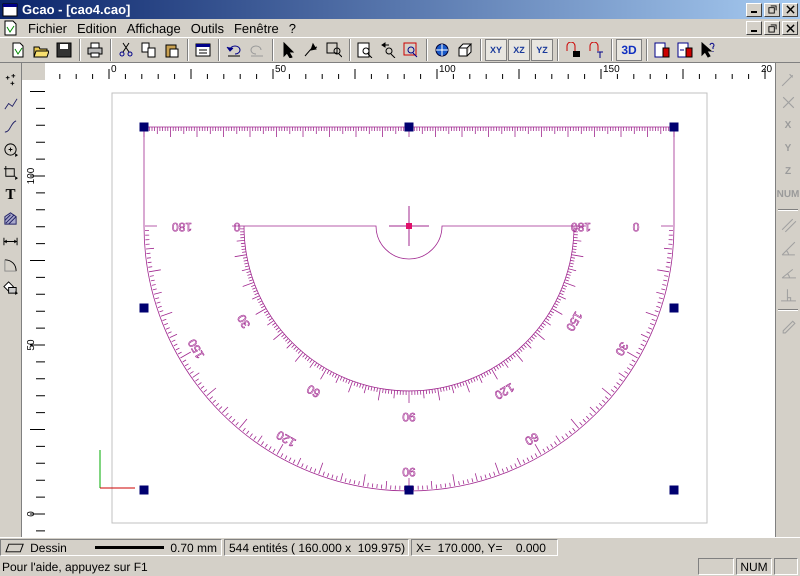 The width and height of the screenshot is (800, 576). What do you see at coordinates (49, 547) in the screenshot?
I see `layer-name: Dessin` at bounding box center [49, 547].